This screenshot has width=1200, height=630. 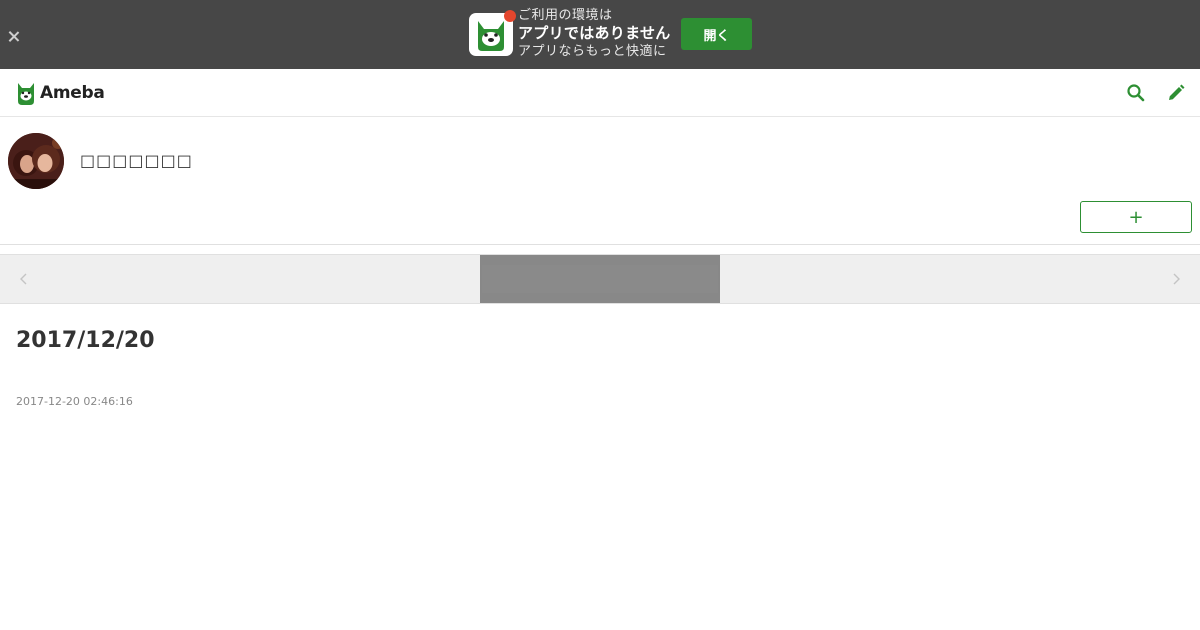 I want to click on app-banner: ご利用の環境は アプリではありません アプリならもっと快適に 開く, so click(x=600, y=34).